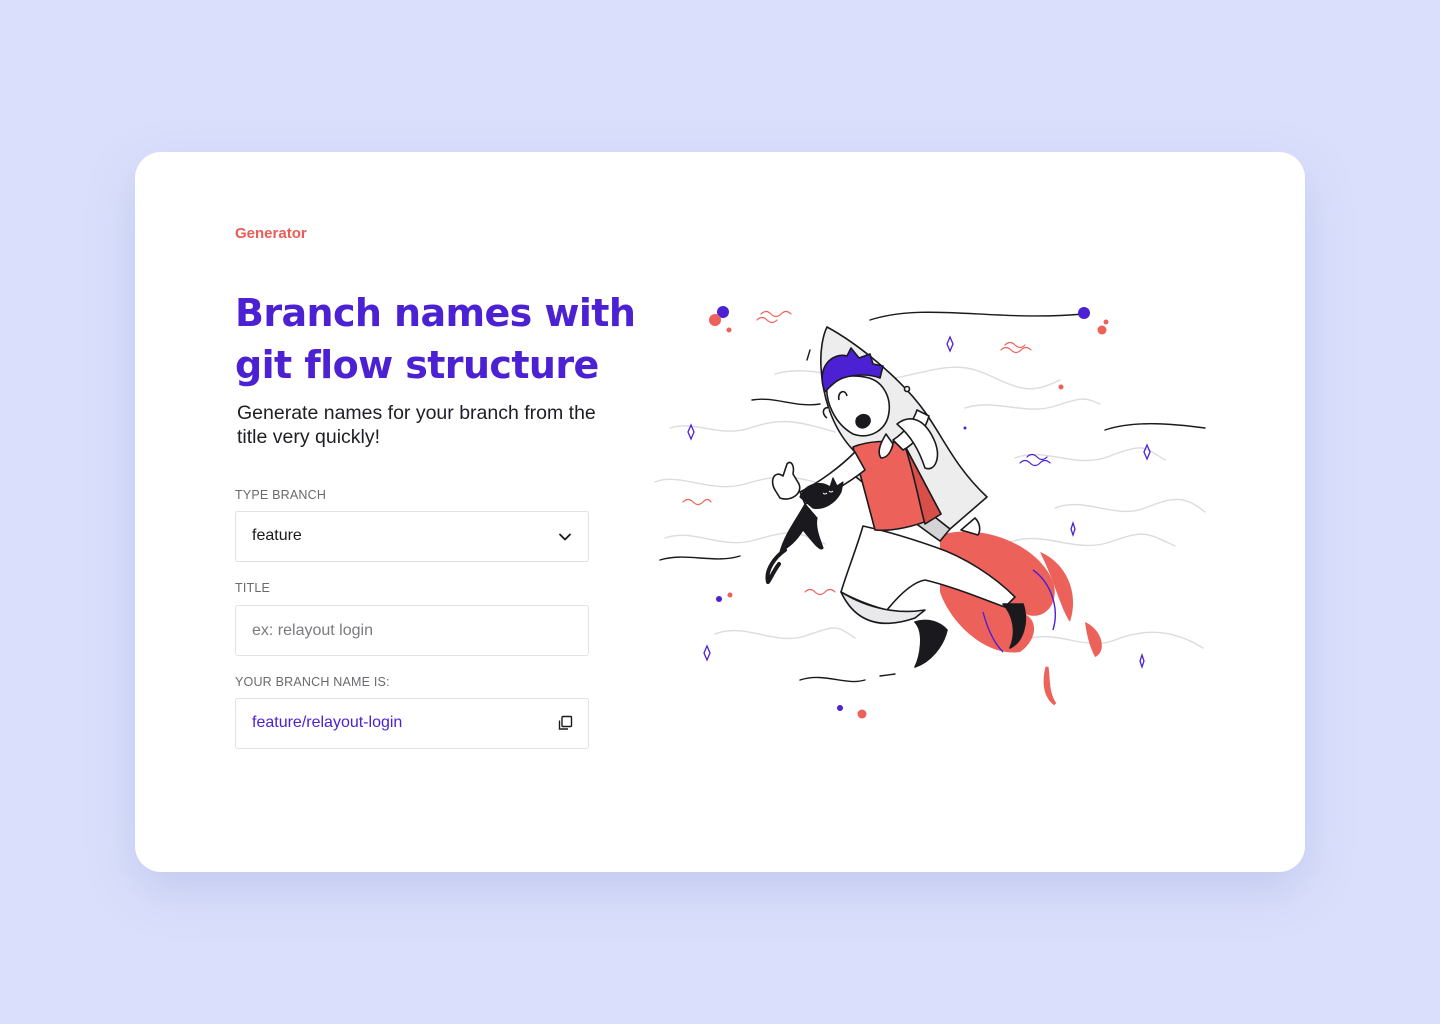  I want to click on title-input, so click(412, 630).